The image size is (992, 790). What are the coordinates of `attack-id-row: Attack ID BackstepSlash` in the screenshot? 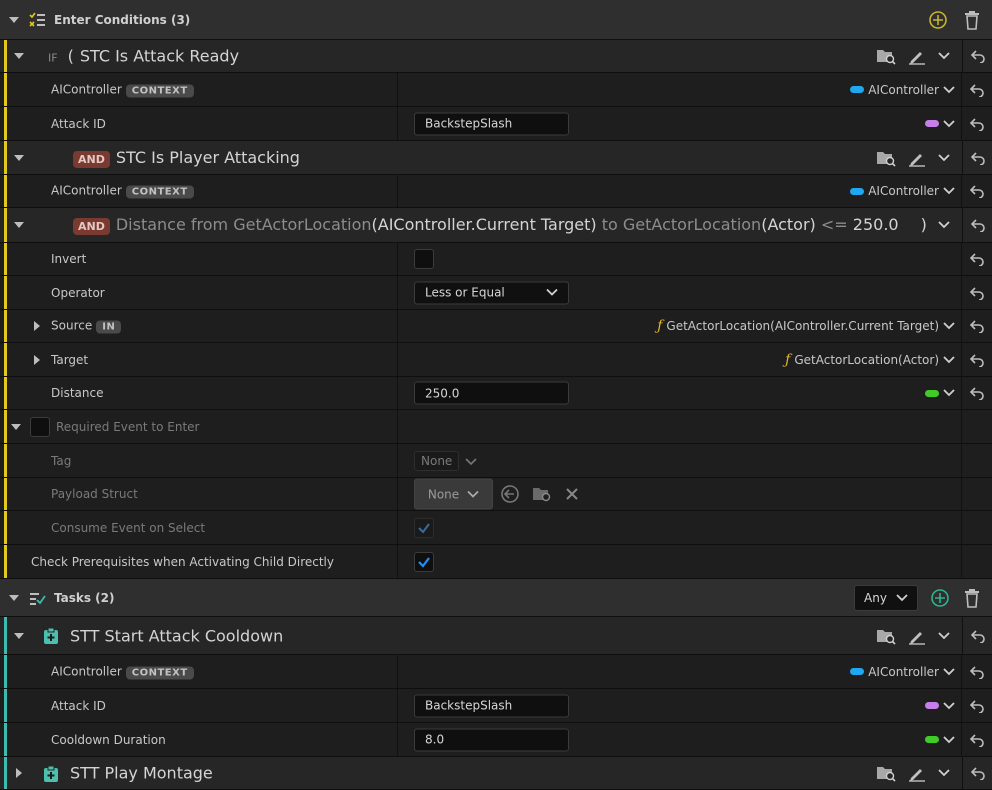 It's located at (496, 124).